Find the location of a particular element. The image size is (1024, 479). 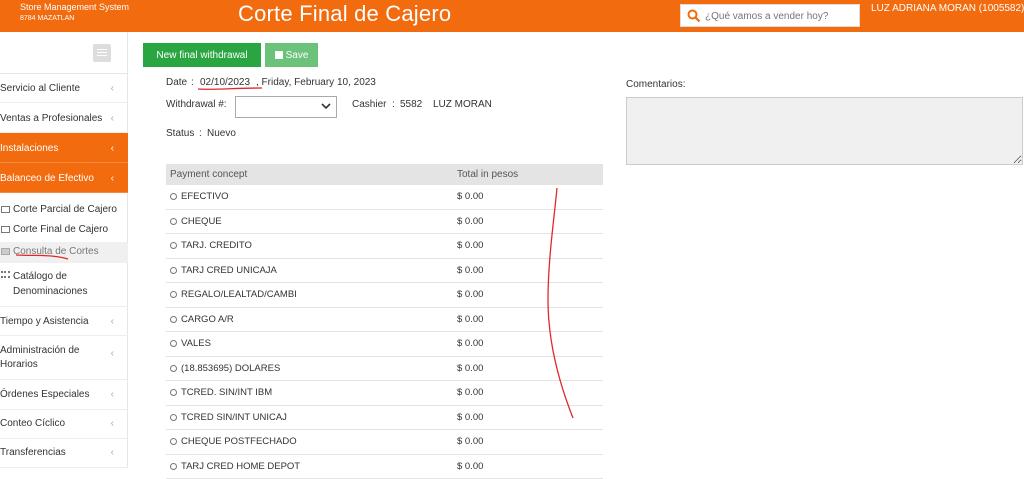

table-row: TARJ. CREDITO $ 0.00 is located at coordinates (384, 246).